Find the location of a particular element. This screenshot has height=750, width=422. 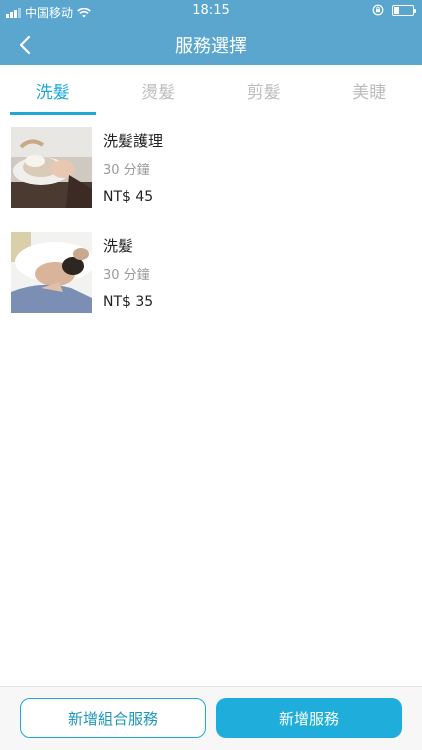

battery-fill is located at coordinates (397, 10).